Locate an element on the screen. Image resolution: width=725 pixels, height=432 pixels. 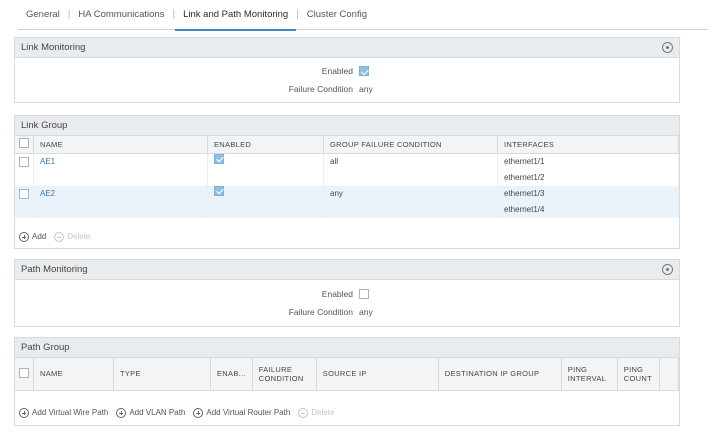
add-virtual-wire-path-label: Add Virtual Wire Path is located at coordinates (70, 412).